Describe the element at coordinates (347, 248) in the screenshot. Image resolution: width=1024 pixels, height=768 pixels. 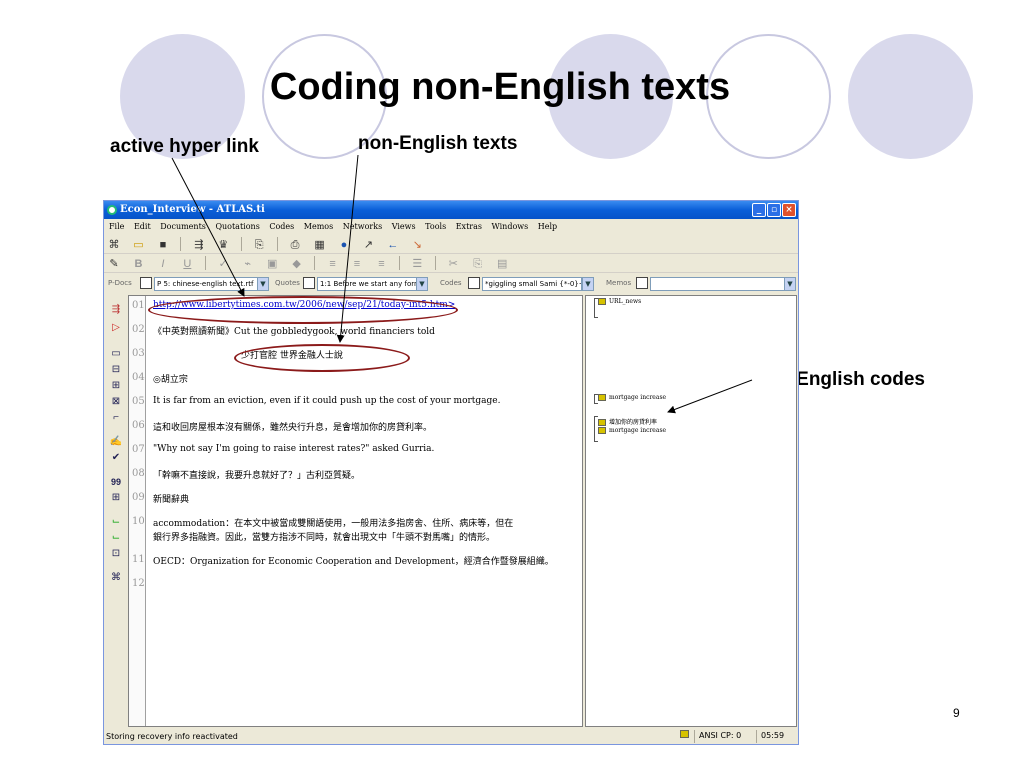
I see `texts-arrow` at that location.